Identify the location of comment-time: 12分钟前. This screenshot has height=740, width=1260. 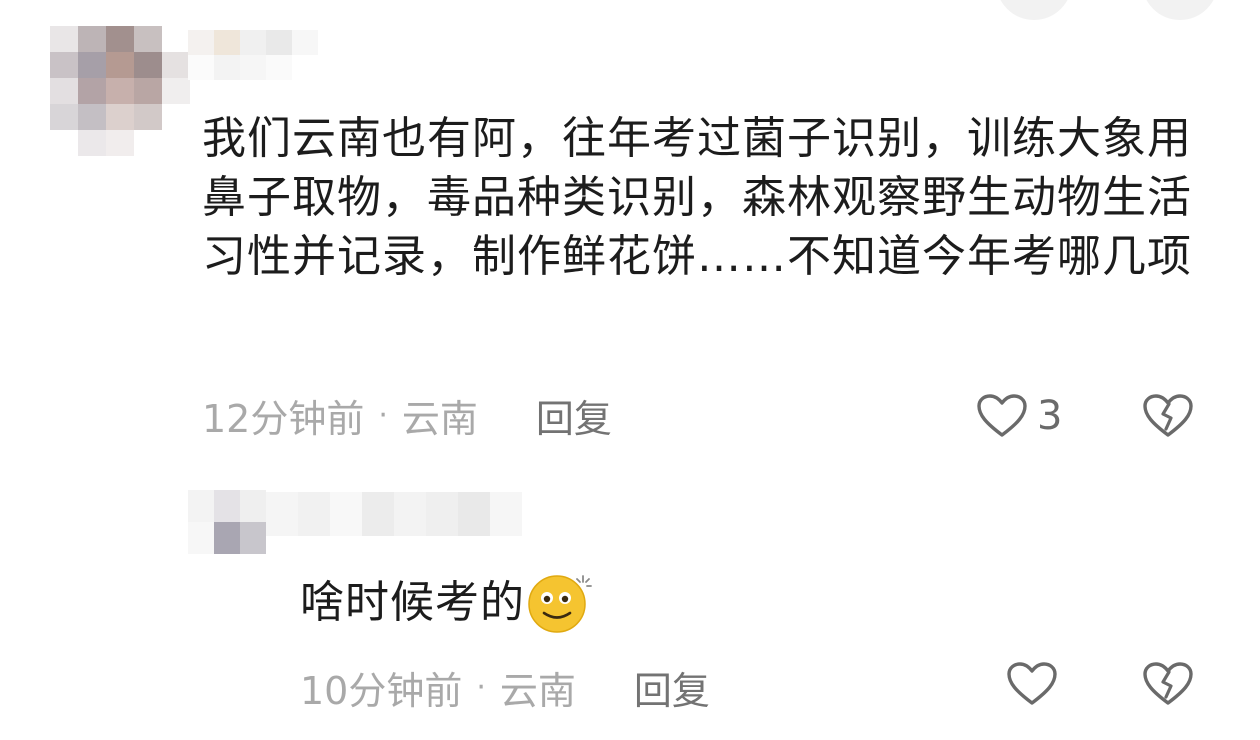
(283, 419).